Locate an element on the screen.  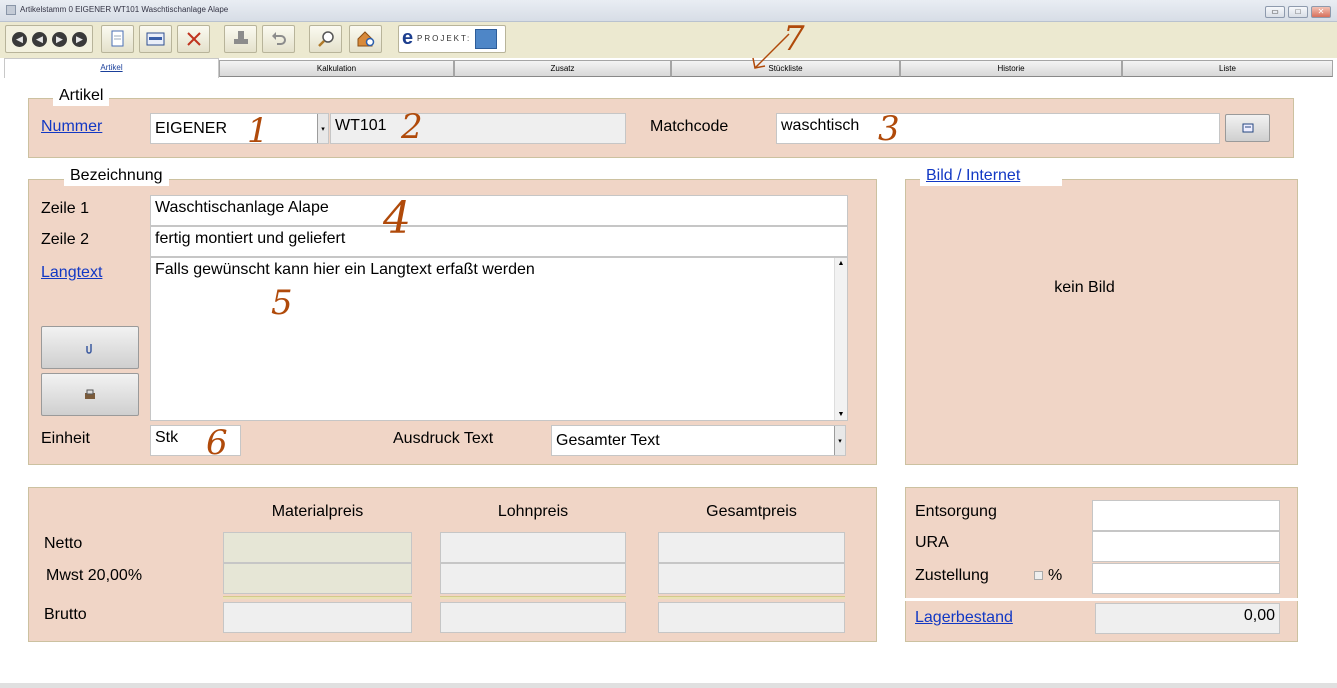
ura-label: URA is located at coordinates (932, 542).